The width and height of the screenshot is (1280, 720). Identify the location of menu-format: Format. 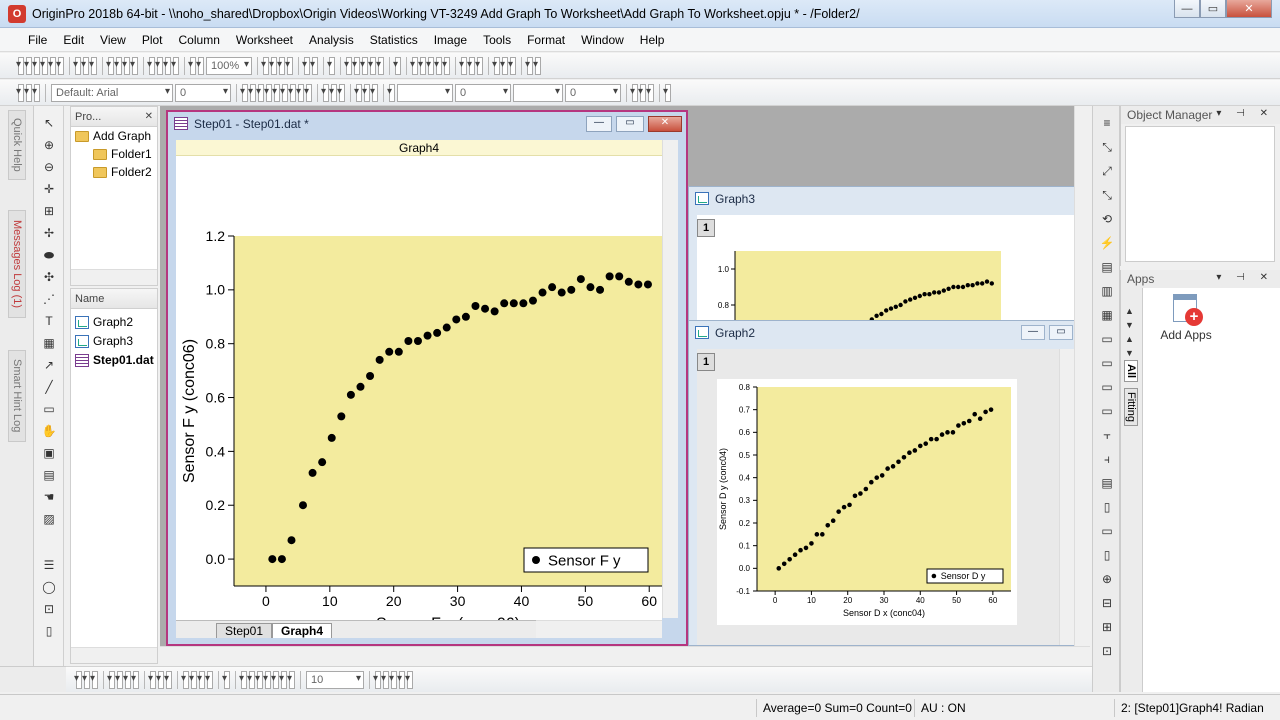
(546, 40).